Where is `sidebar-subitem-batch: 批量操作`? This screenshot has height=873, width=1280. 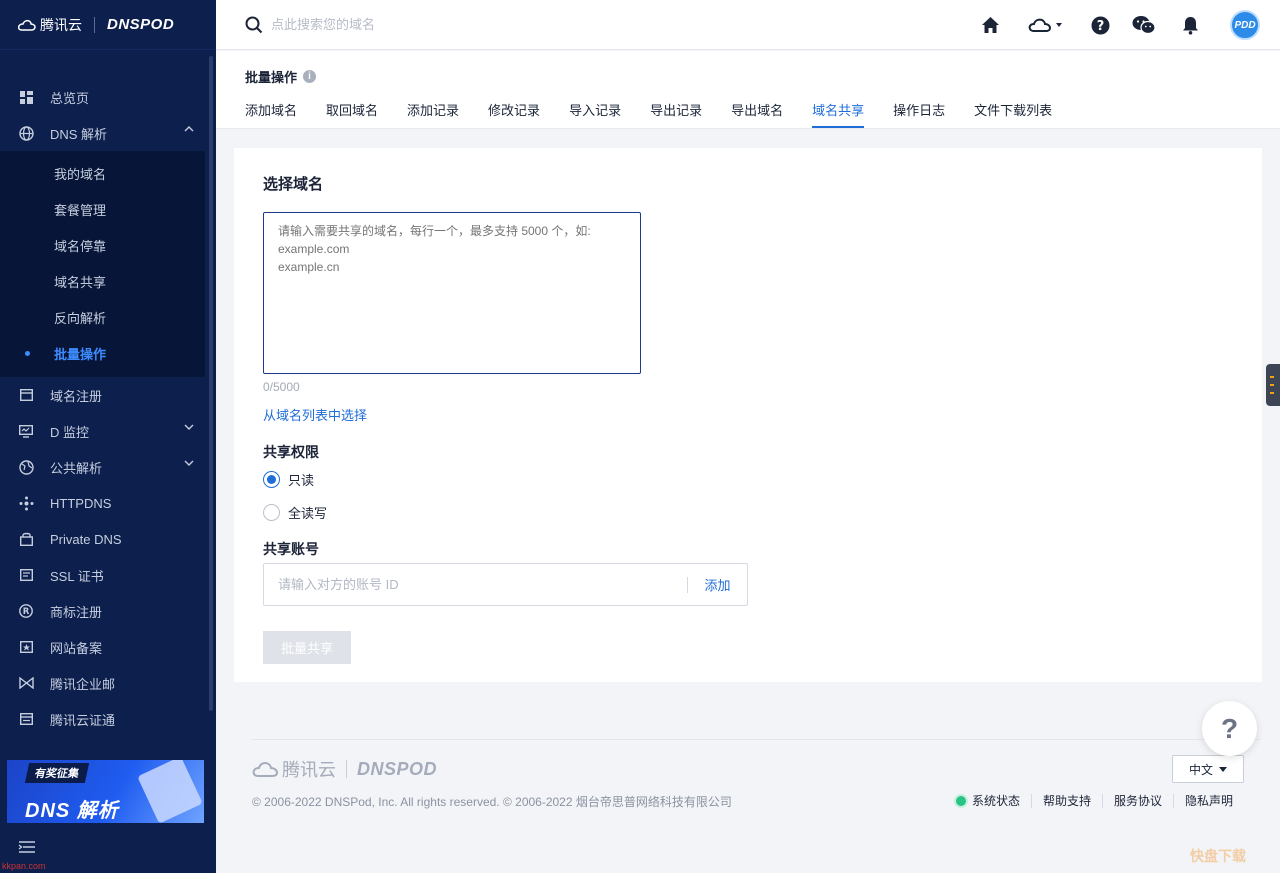
sidebar-subitem-batch: 批量操作 is located at coordinates (102, 353).